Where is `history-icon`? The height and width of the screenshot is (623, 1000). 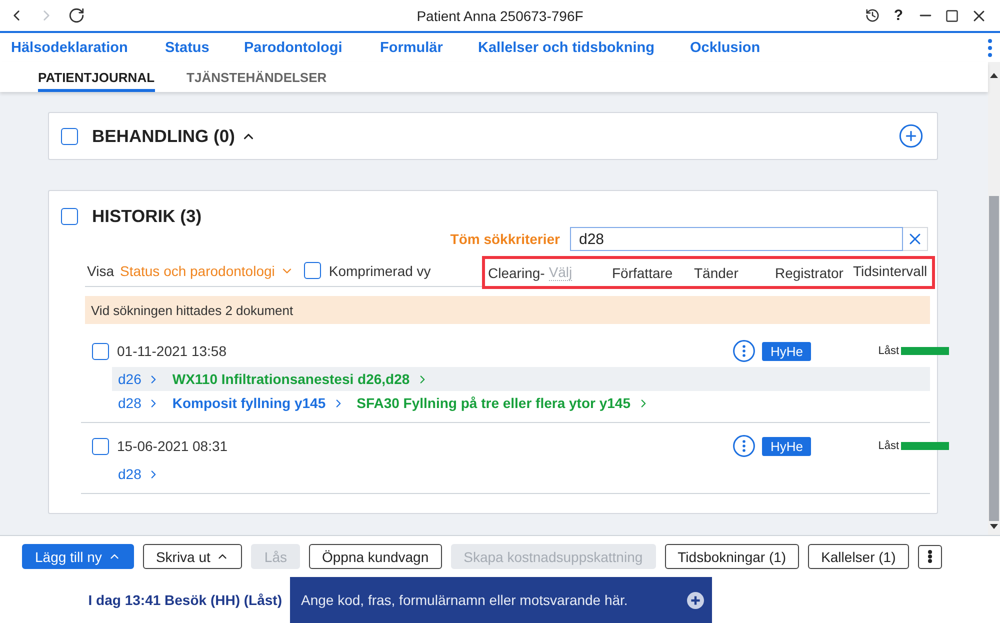 history-icon is located at coordinates (872, 15).